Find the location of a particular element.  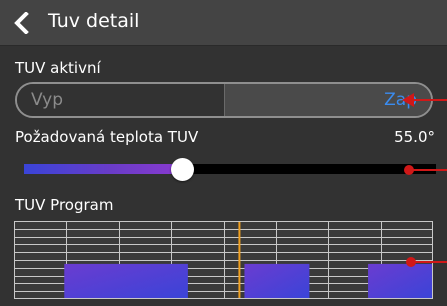

tuv-active-toggle: Vyp Zap is located at coordinates (224, 100).